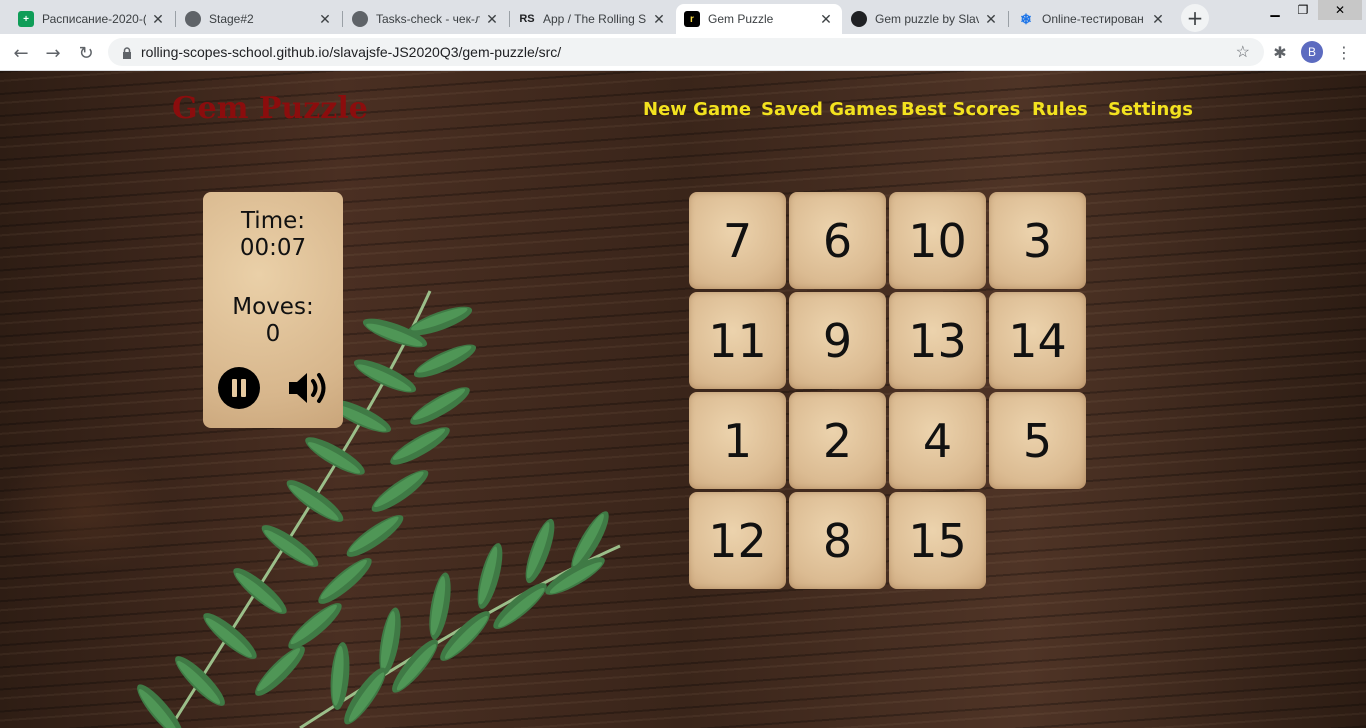 The width and height of the screenshot is (1366, 728). Describe the element at coordinates (737, 540) in the screenshot. I see `puzzle-tile: 12` at that location.